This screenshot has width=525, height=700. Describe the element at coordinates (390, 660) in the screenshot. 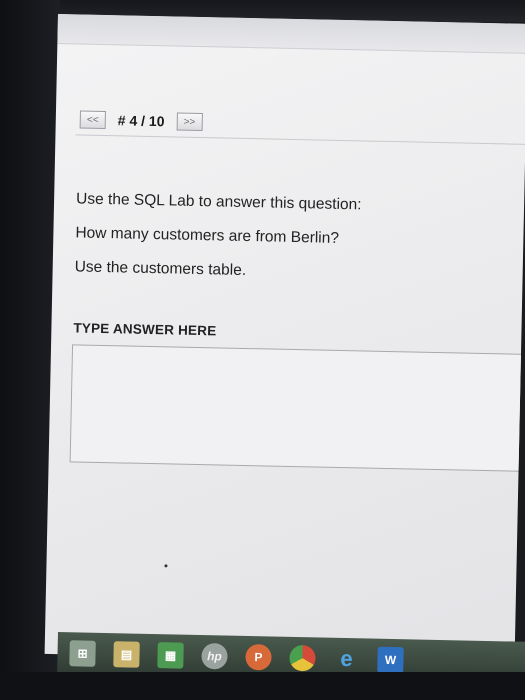

I see `word-icon: W` at that location.